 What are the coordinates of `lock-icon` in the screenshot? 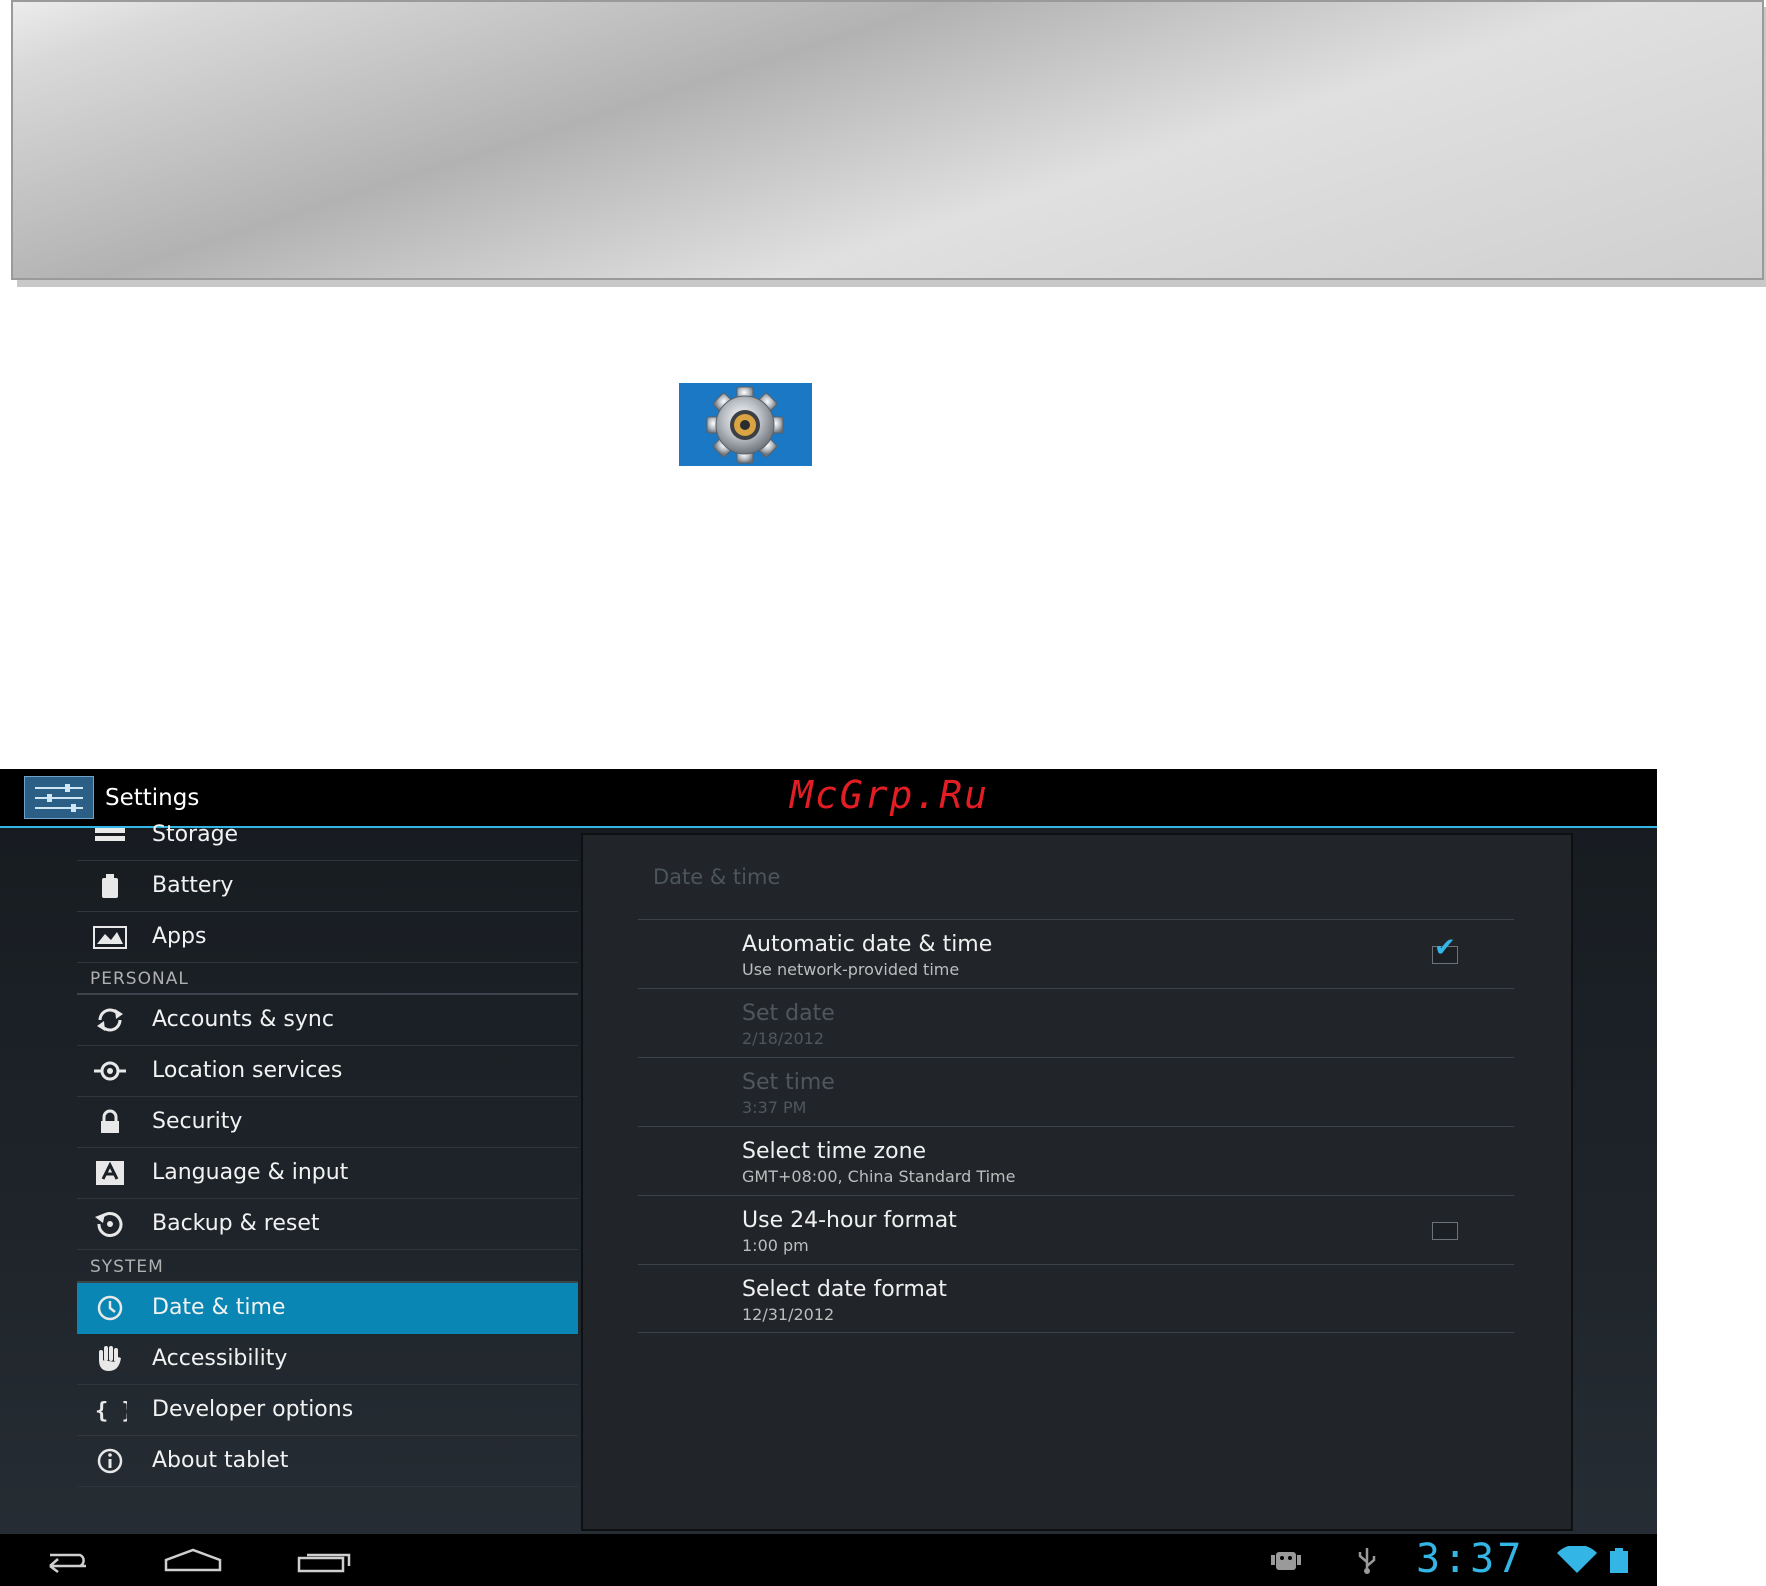 It's located at (110, 1122).